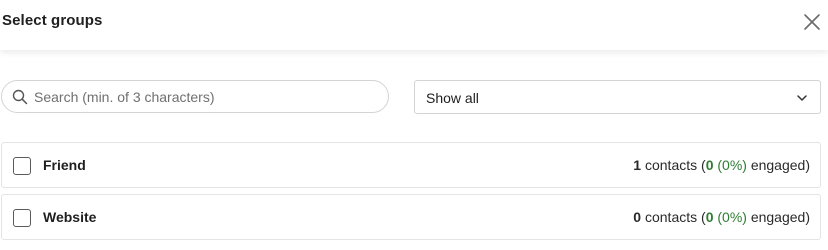 Image resolution: width=828 pixels, height=250 pixels. Describe the element at coordinates (637, 165) in the screenshot. I see `contact-count: 1` at that location.